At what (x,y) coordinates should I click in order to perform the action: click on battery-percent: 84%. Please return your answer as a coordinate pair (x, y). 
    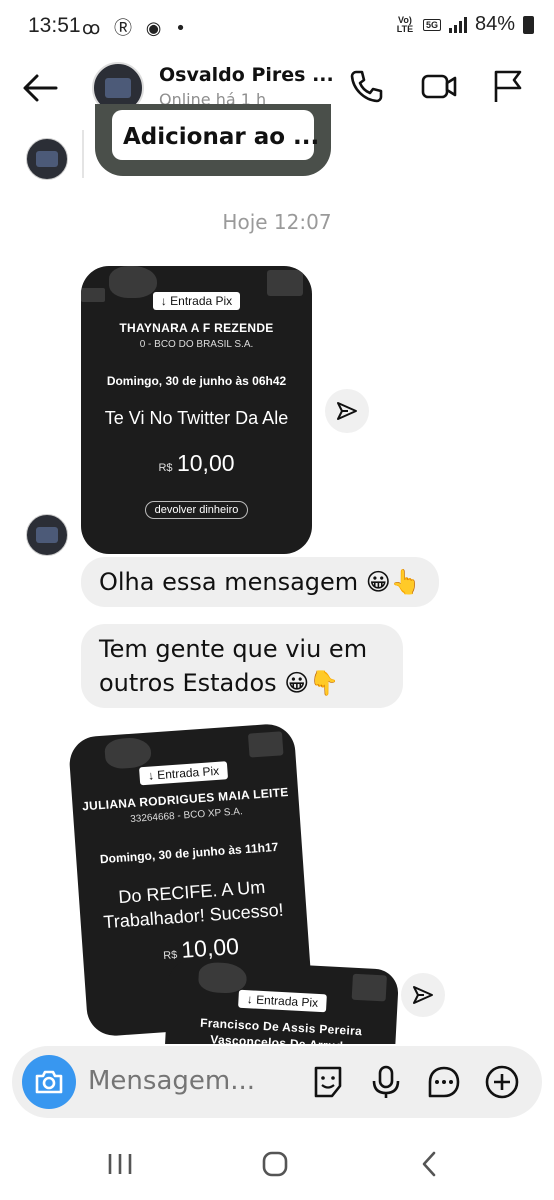
    Looking at the image, I should click on (494, 24).